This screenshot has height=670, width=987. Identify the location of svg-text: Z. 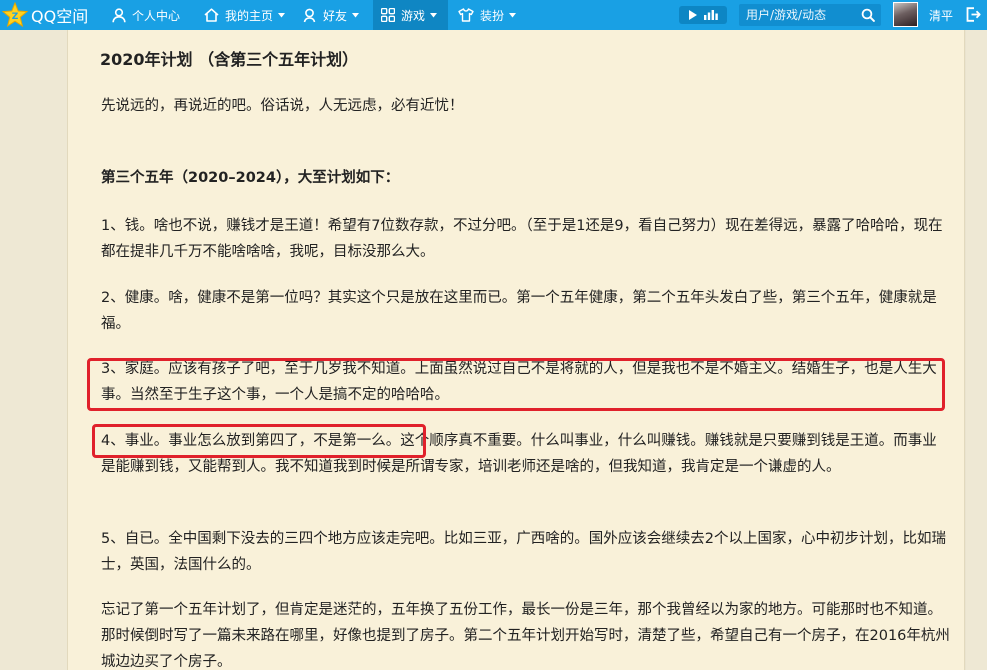
(15, 17).